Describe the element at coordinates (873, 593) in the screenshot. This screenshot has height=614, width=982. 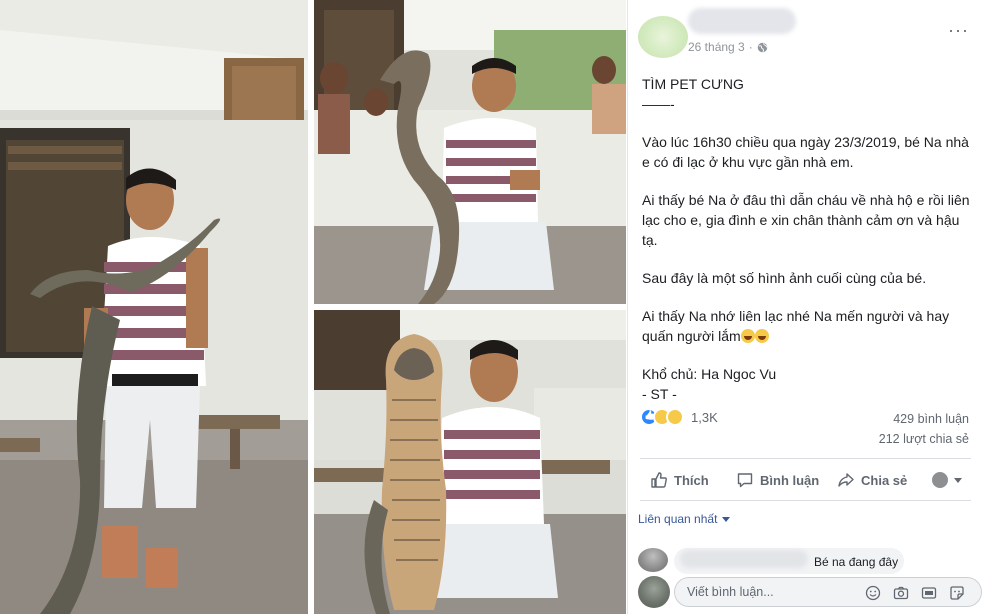
I see `emoji-icon` at that location.